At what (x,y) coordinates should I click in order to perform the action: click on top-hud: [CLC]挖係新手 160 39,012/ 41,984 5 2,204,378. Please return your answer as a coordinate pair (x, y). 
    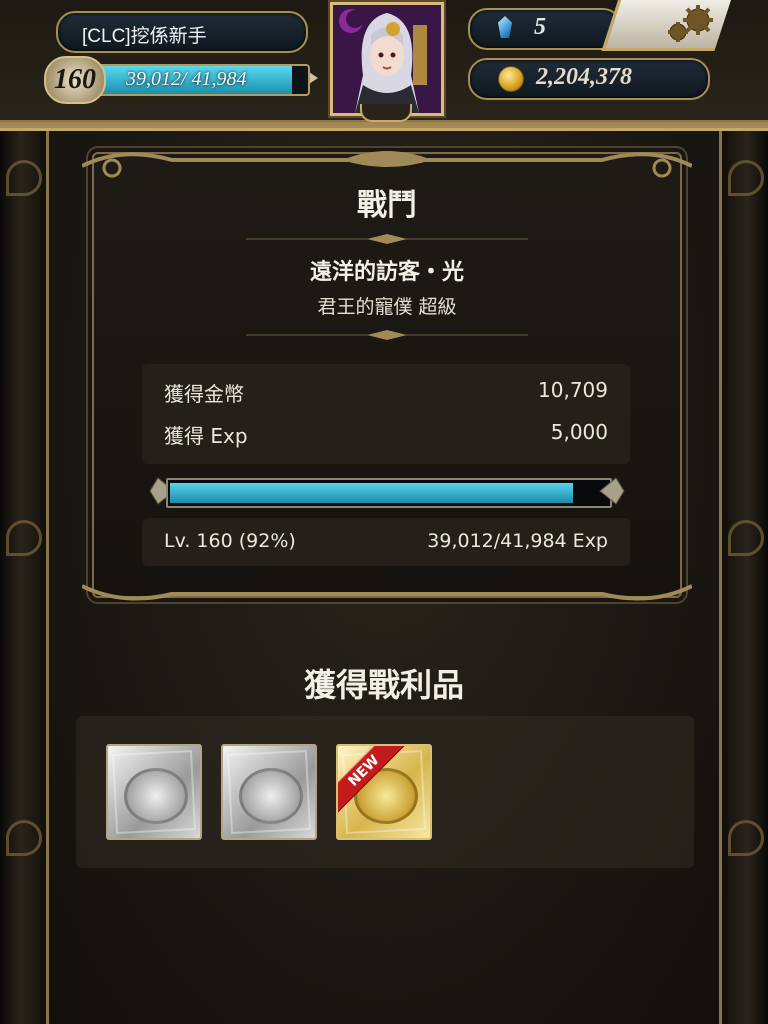
    Looking at the image, I should click on (384, 65).